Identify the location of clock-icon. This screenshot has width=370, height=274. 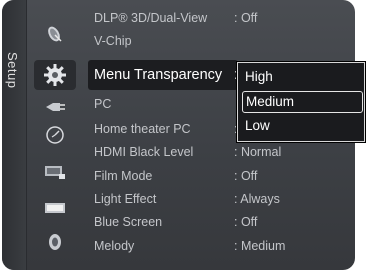
(55, 135).